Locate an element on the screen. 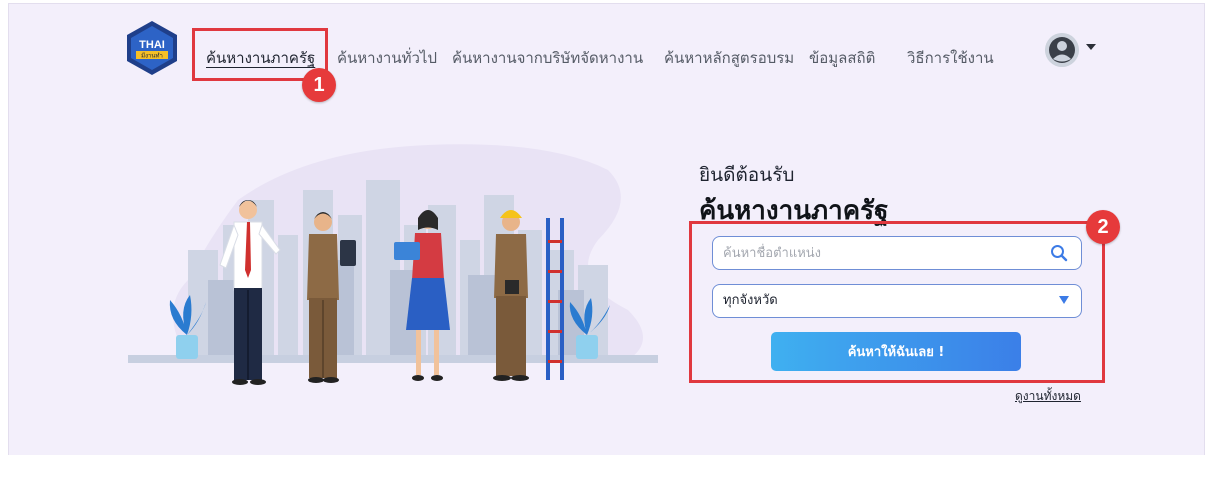 This screenshot has height=477, width=1211. logo-text-bottom: มีงานทำ is located at coordinates (152, 56).